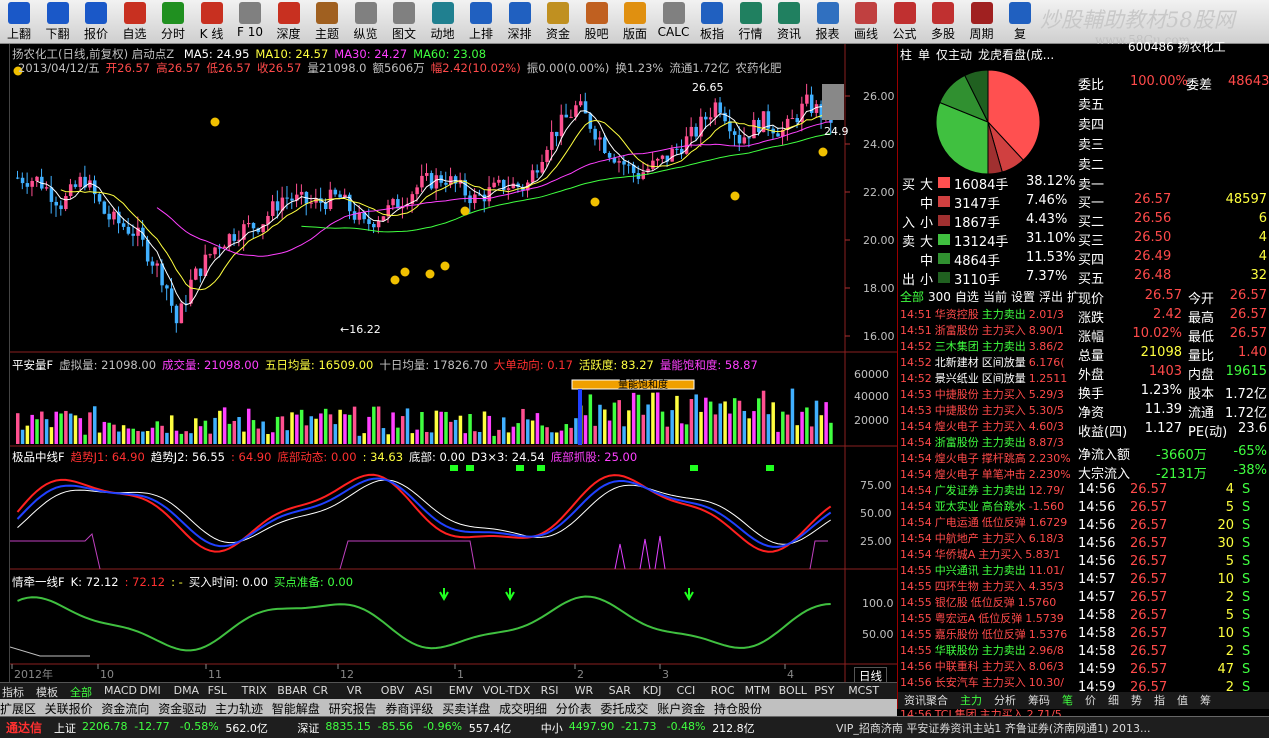  Describe the element at coordinates (828, 22) in the screenshot. I see `toolbar-button-21: 报表` at that location.